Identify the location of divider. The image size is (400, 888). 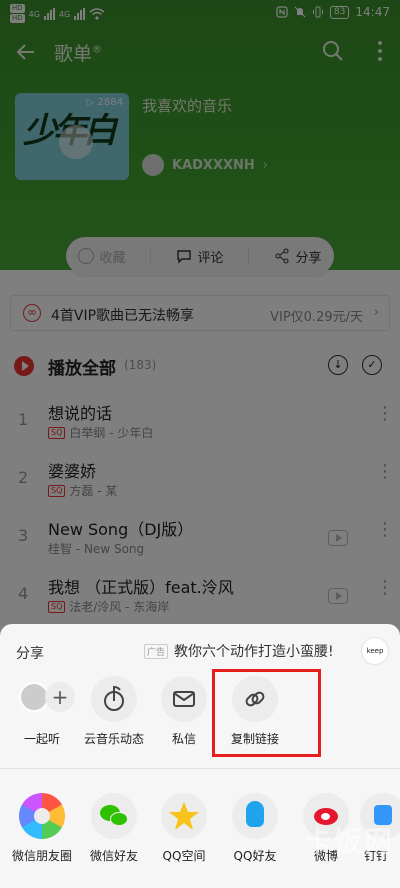
(200, 768).